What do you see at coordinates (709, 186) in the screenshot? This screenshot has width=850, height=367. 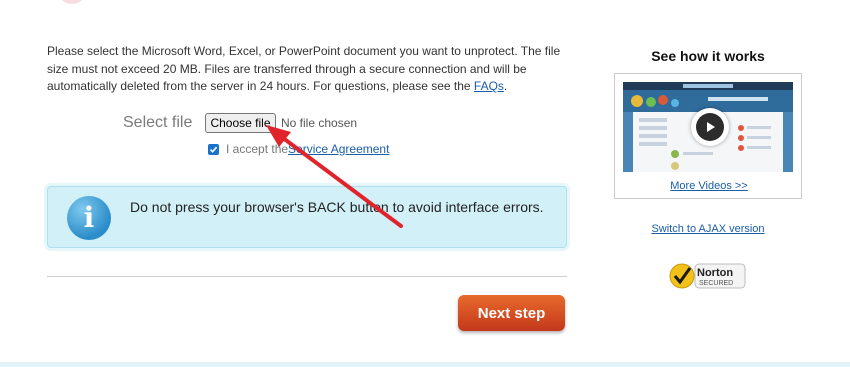 I see `more-videos-link: More Videos >>` at bounding box center [709, 186].